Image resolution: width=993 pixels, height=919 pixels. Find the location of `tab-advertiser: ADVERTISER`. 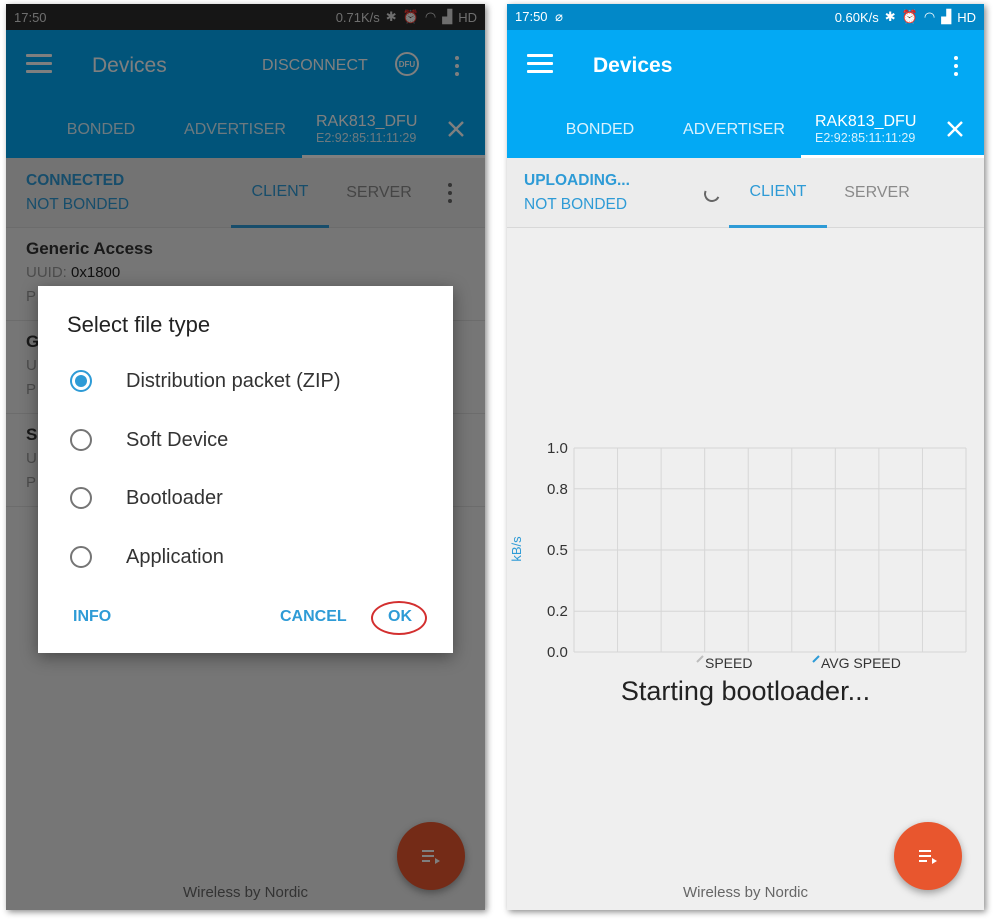

tab-advertiser: ADVERTISER is located at coordinates (734, 130).